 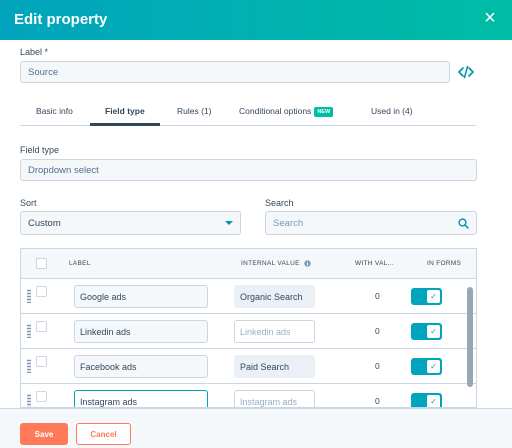 I want to click on tab-field-type: Field type, so click(x=125, y=111).